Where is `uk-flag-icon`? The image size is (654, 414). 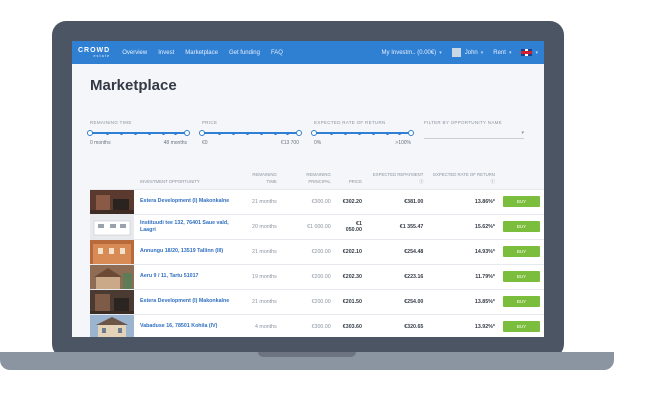
uk-flag-icon is located at coordinates (527, 52).